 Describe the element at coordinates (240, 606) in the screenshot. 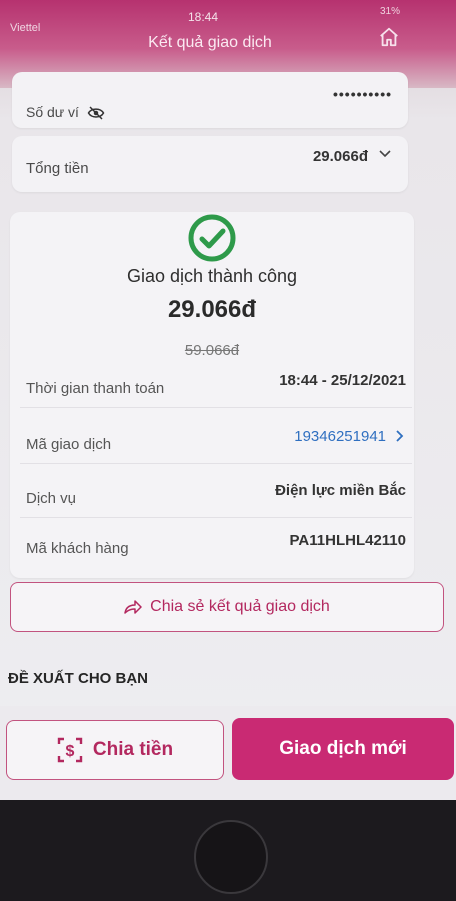

I see `share-button-label: Chia sẻ kết quả giao dịch` at that location.